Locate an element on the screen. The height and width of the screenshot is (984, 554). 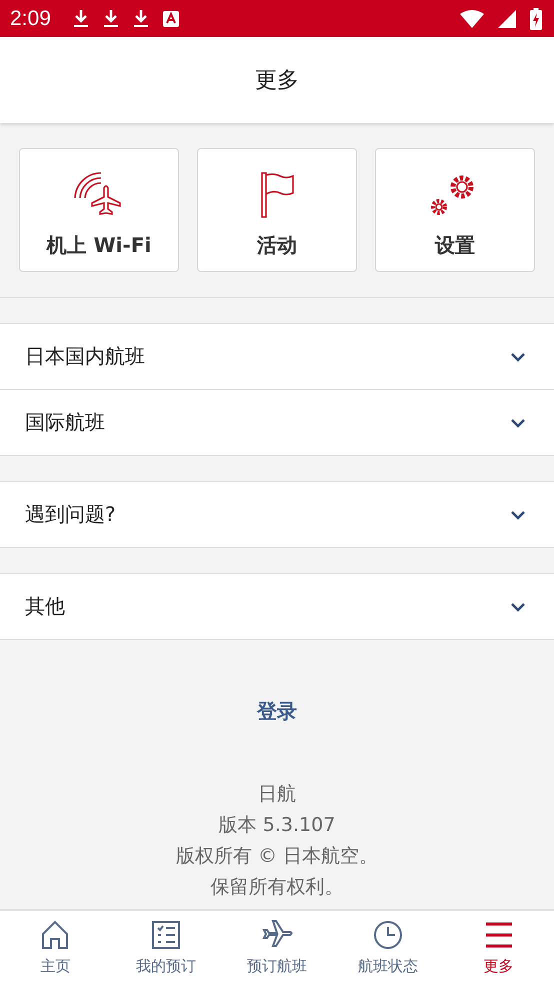
checklist-icon is located at coordinates (166, 935).